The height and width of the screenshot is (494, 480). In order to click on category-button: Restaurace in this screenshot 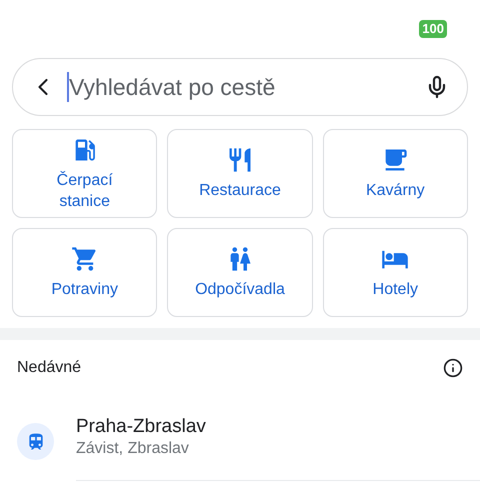, I will do `click(240, 173)`.